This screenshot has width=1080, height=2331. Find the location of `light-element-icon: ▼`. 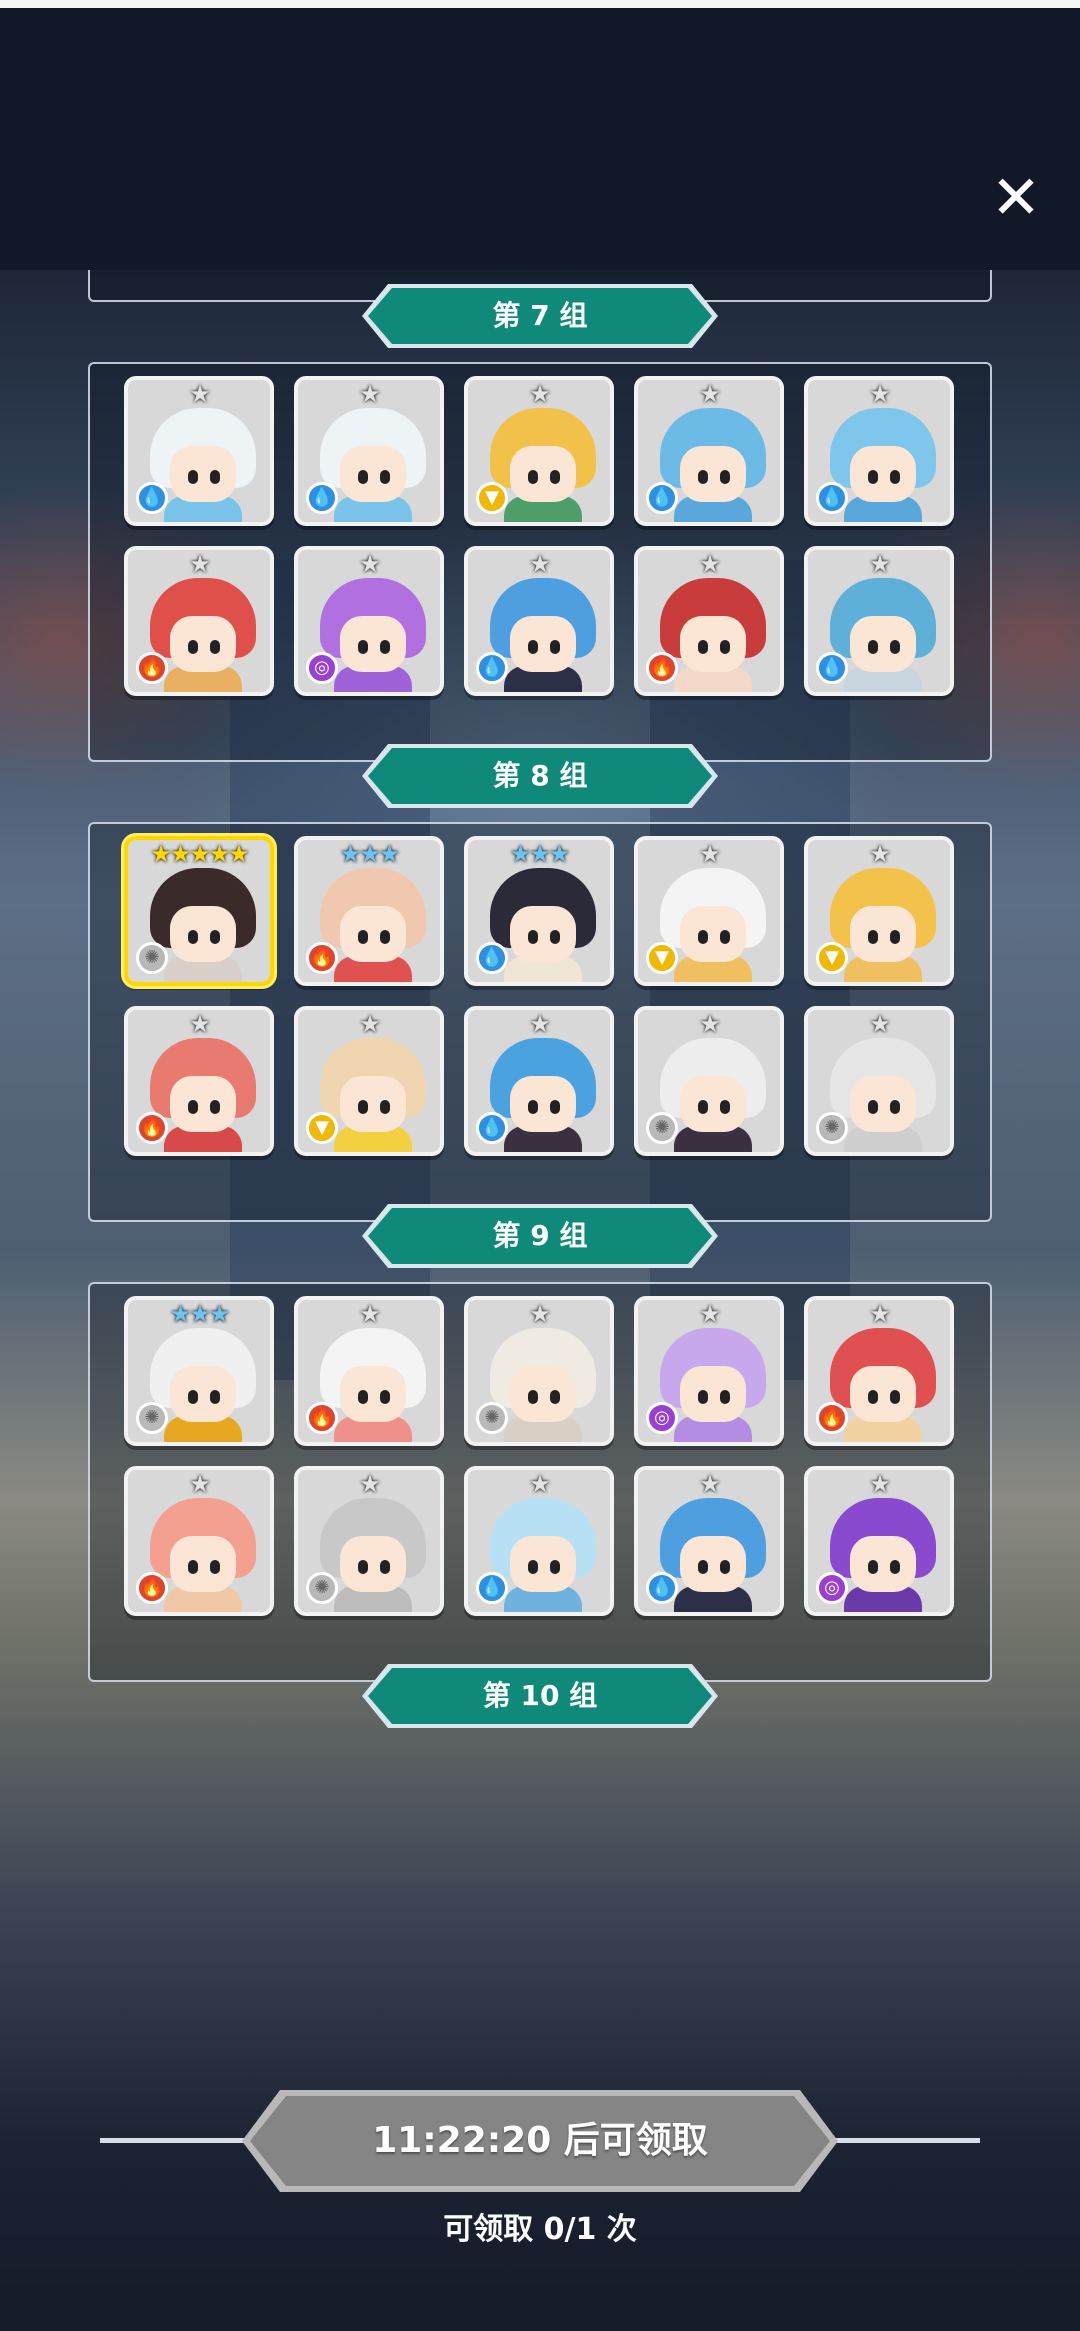

light-element-icon: ▼ is located at coordinates (492, 498).